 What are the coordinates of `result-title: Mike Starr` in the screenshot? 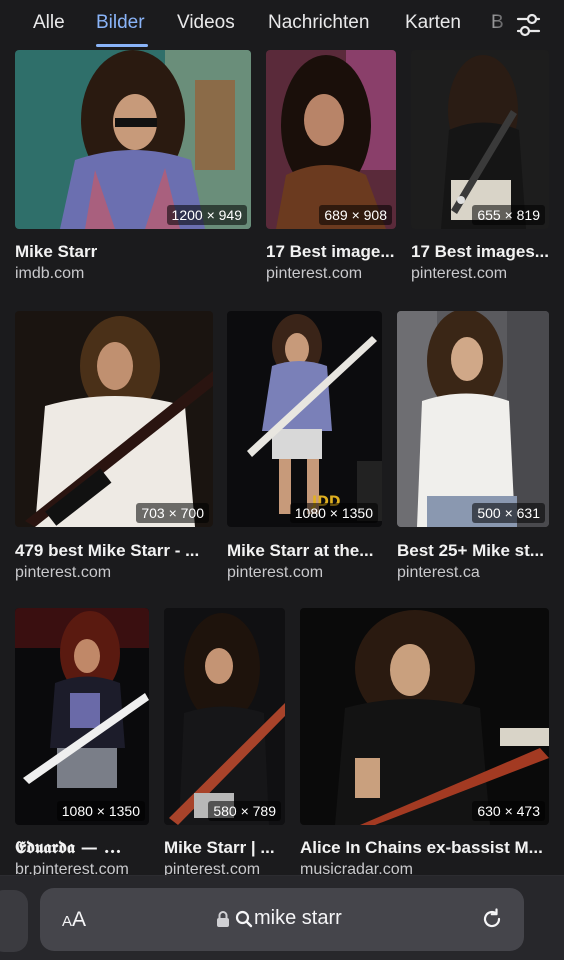 It's located at (133, 252).